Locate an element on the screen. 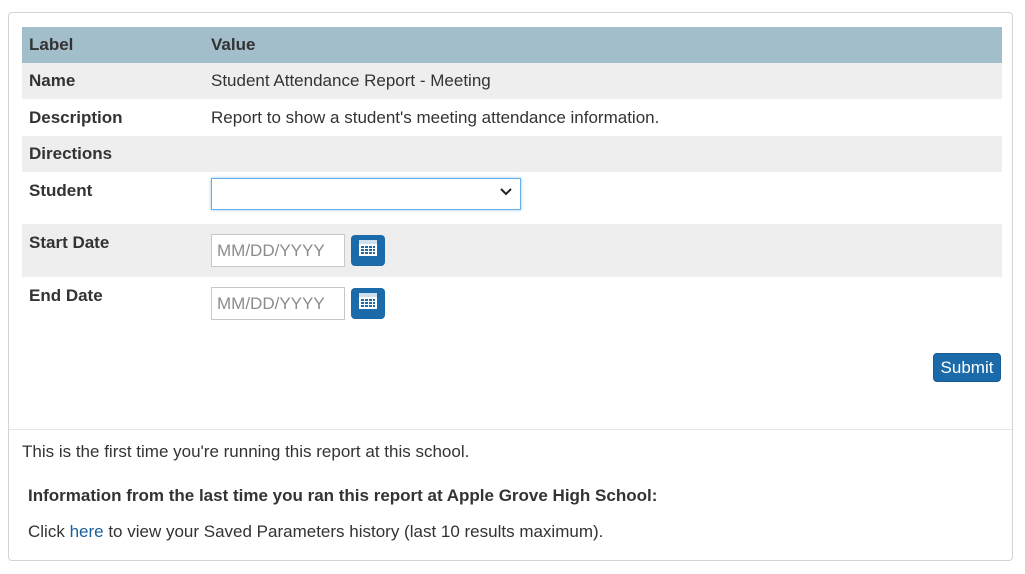 The width and height of the screenshot is (1025, 574). submit-button: Submit is located at coordinates (967, 367).